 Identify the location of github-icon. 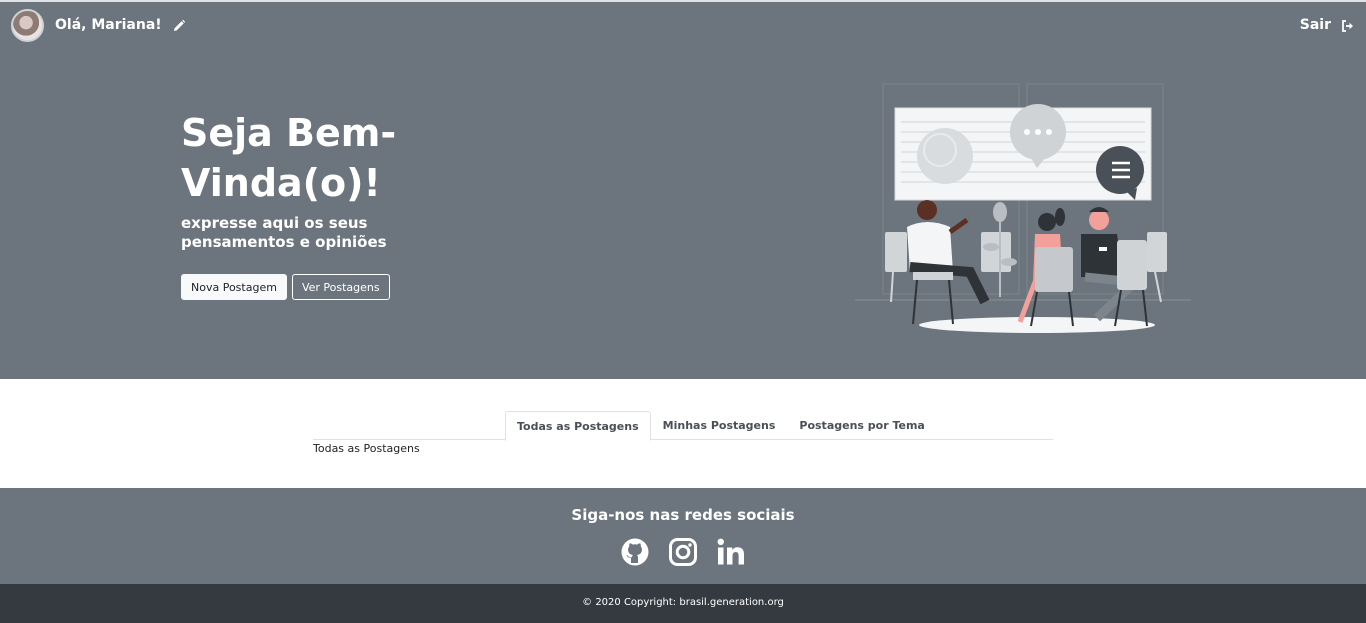
(635, 552).